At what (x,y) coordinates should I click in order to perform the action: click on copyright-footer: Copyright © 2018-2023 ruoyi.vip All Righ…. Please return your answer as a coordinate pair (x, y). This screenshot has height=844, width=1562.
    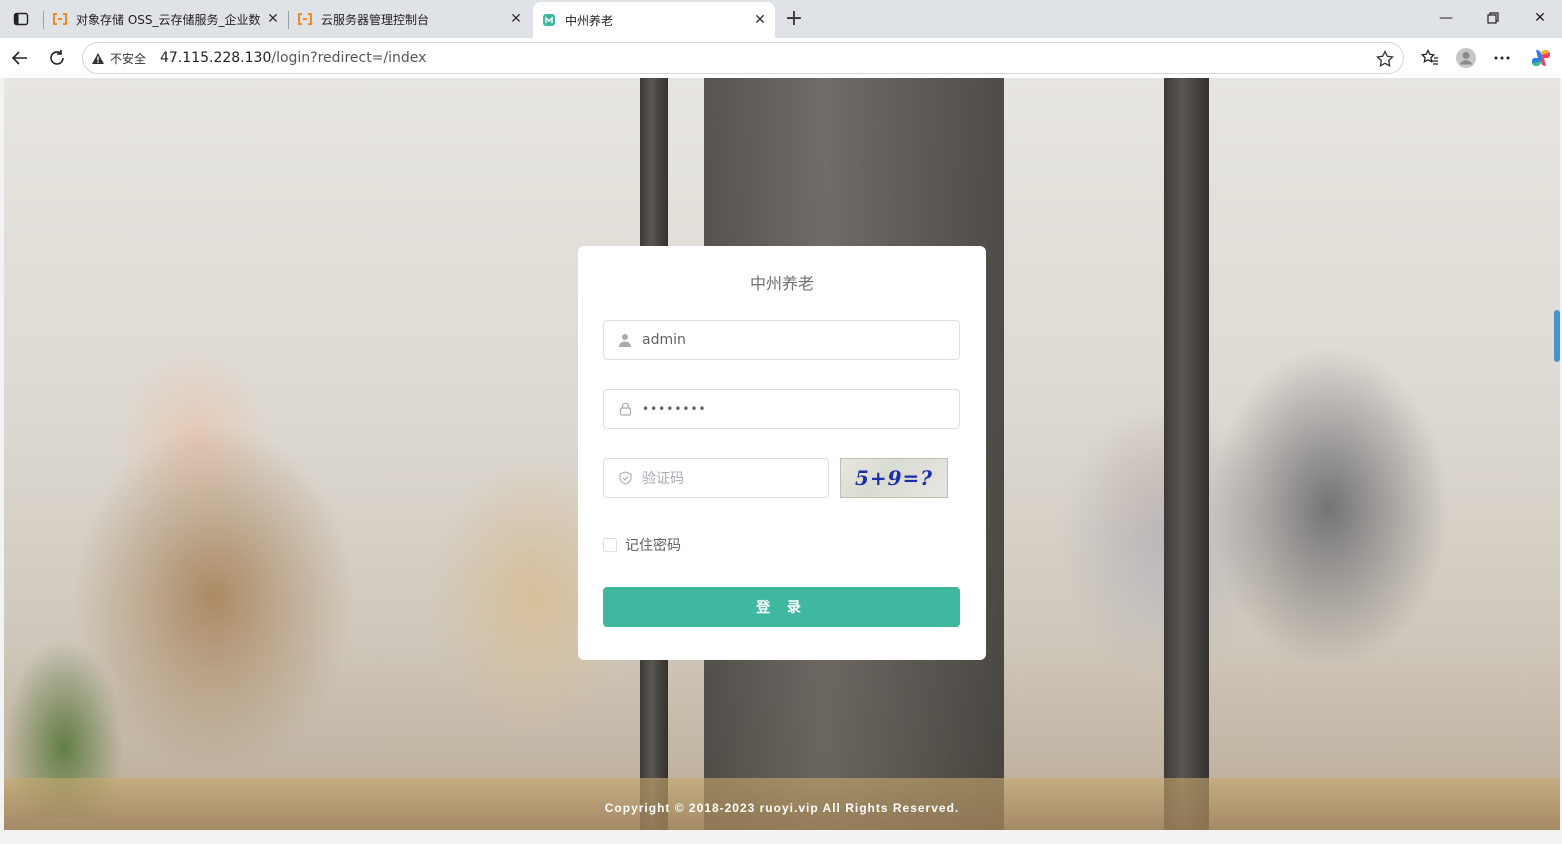
    Looking at the image, I should click on (782, 808).